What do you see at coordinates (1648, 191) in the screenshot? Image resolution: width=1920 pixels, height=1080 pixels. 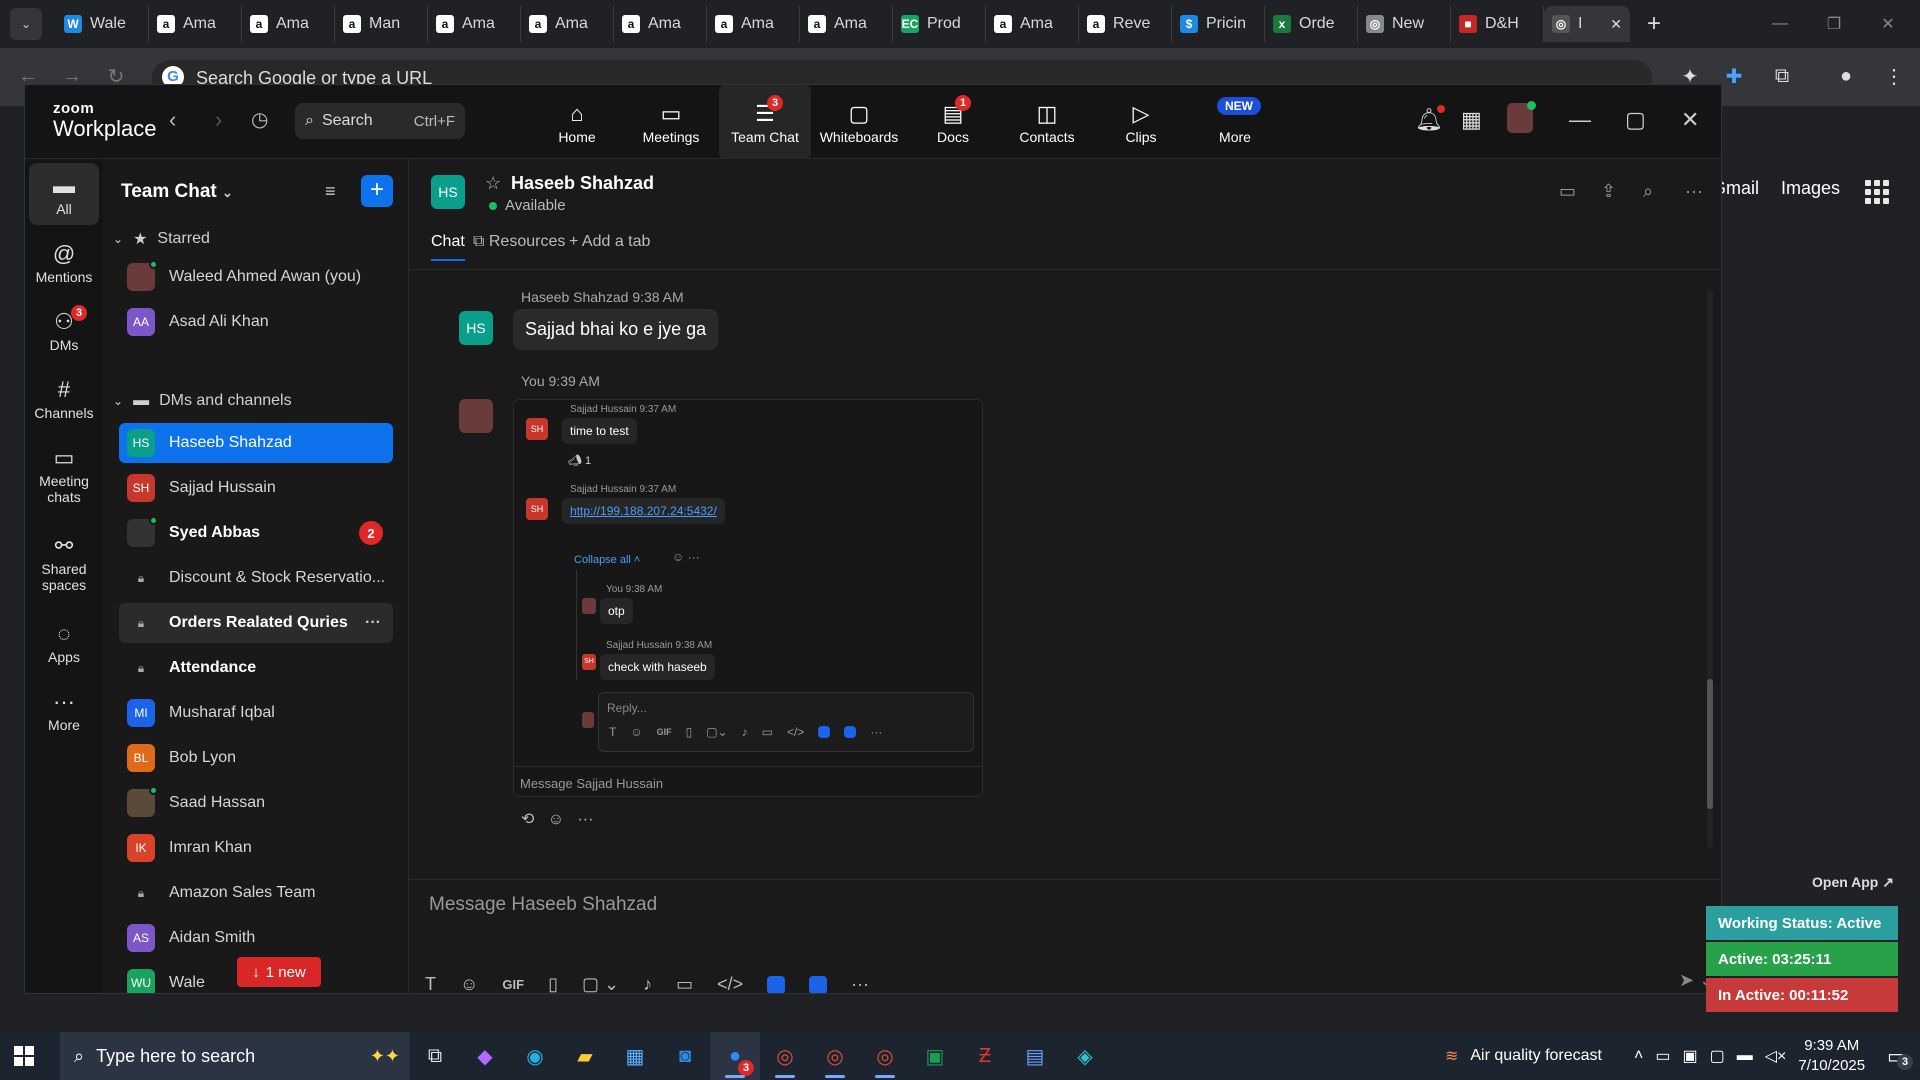 I see `search-icon: ⌕` at bounding box center [1648, 191].